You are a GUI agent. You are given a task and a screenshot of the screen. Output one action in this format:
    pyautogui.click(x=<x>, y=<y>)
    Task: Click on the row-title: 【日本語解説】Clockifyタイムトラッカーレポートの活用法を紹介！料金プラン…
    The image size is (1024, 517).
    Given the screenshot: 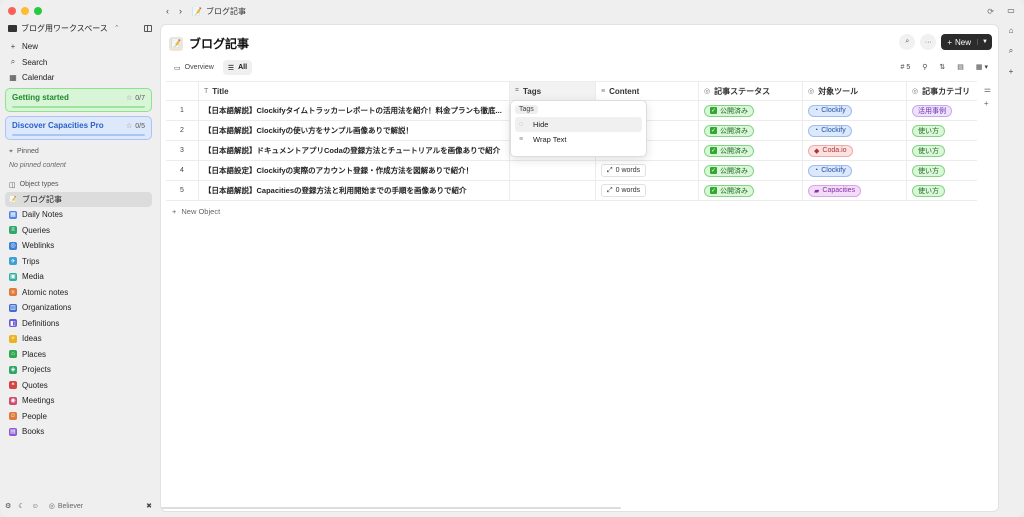 What is the action you would take?
    pyautogui.click(x=354, y=110)
    